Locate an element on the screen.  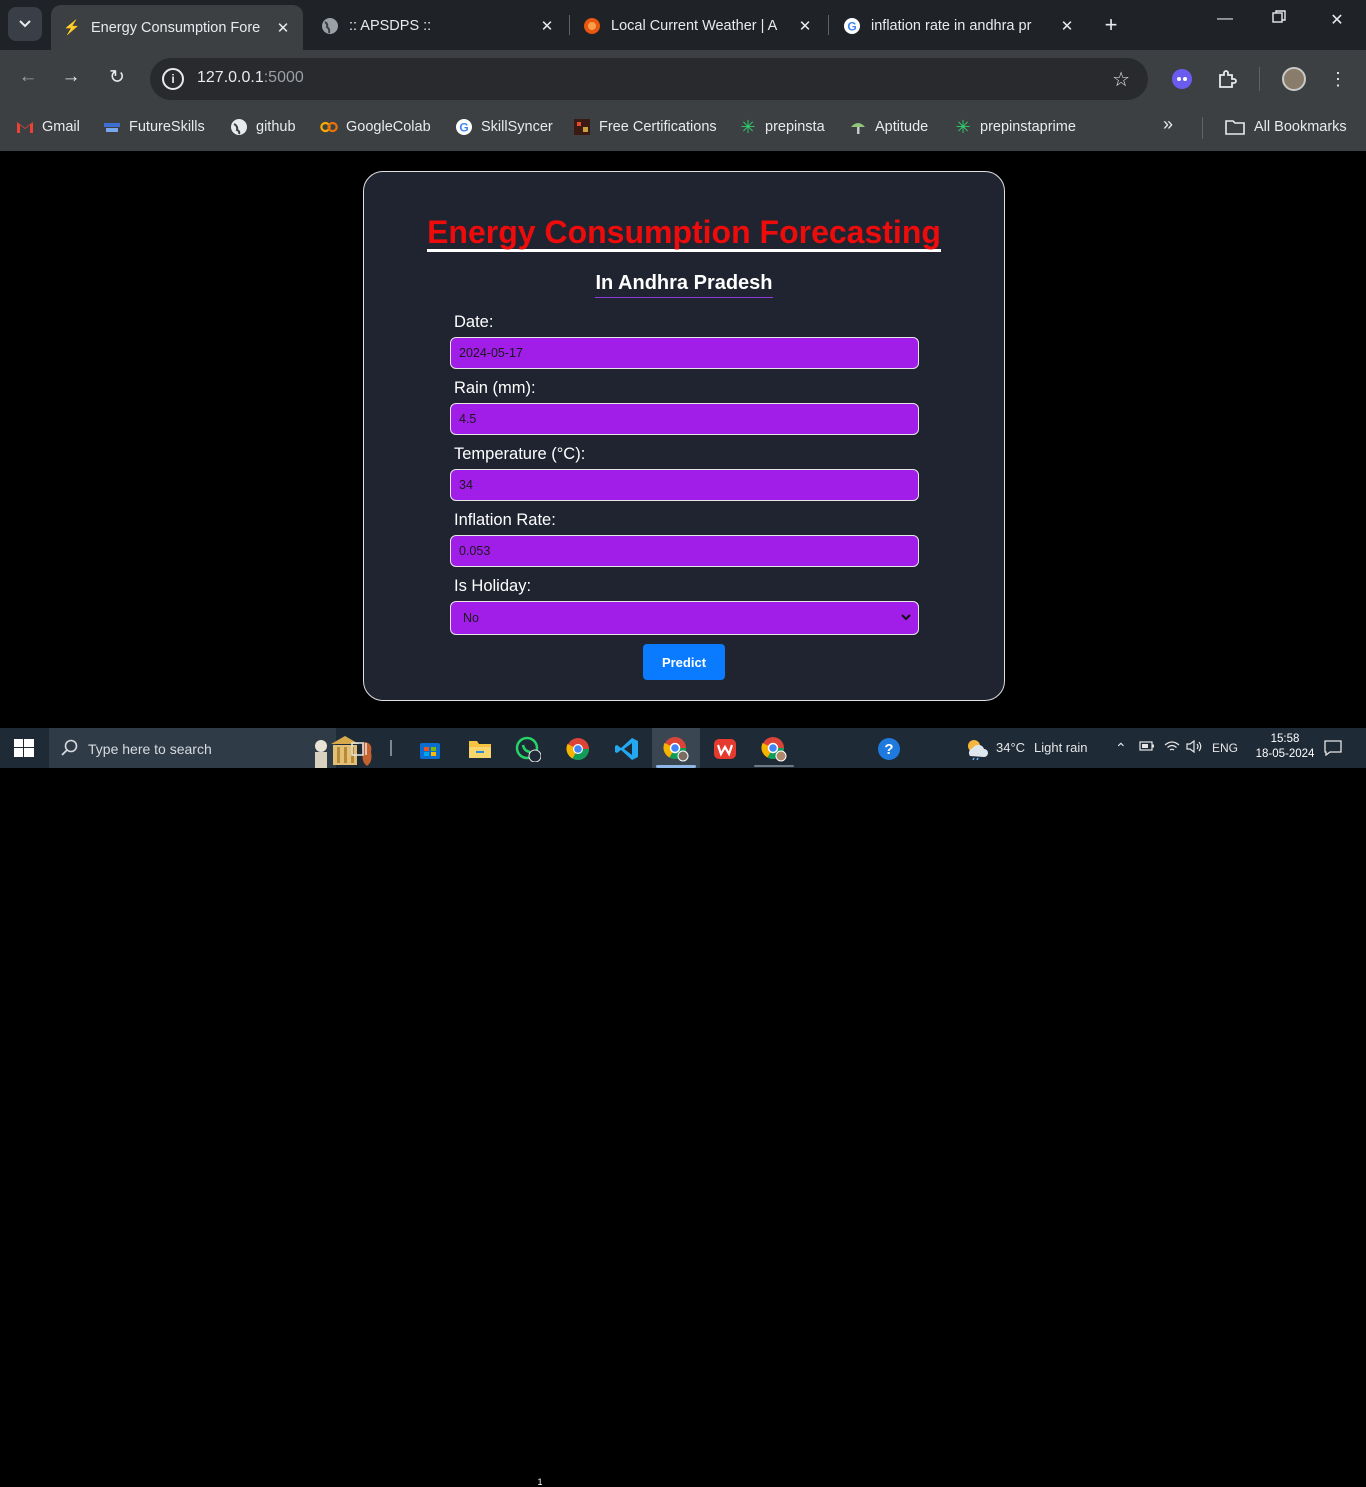
wps-office-icon is located at coordinates (725, 749).